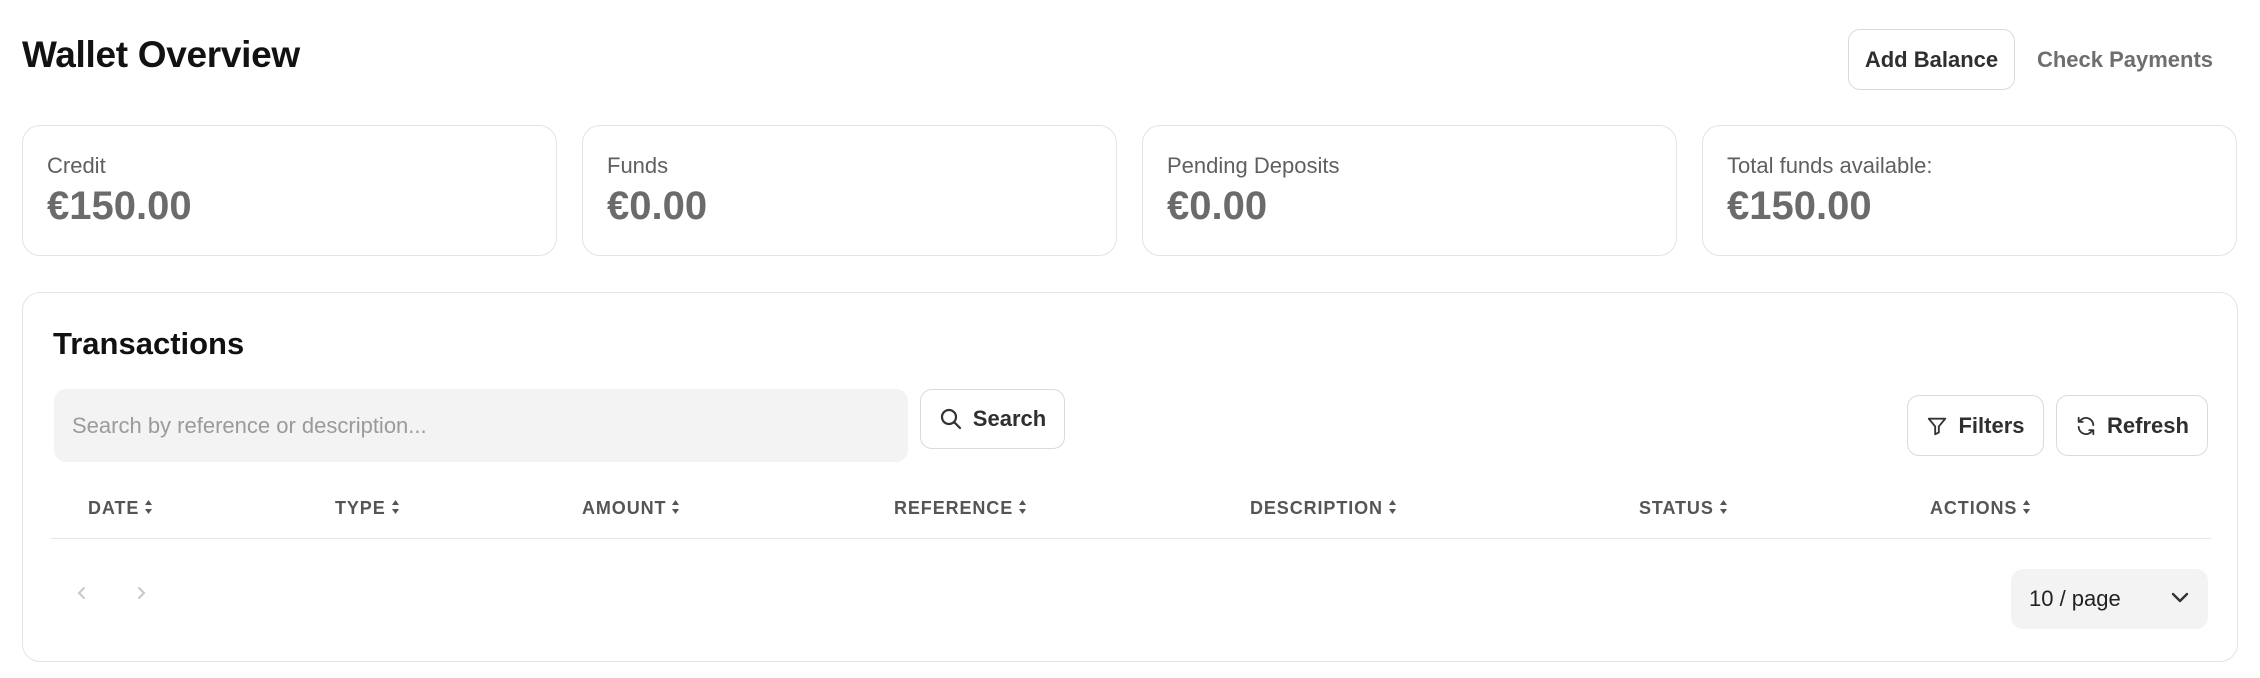 This screenshot has height=678, width=2260. Describe the element at coordinates (1799, 206) in the screenshot. I see `total-funds-value: €150.00` at that location.